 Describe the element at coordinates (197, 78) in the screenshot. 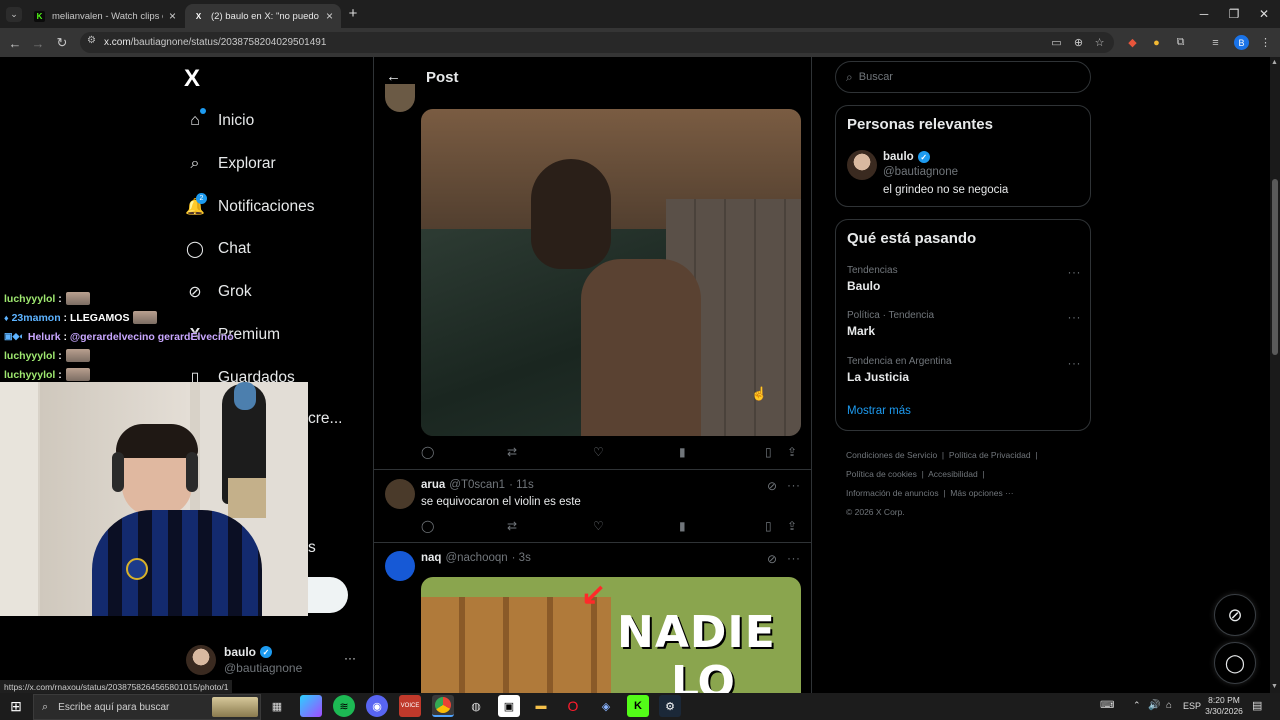

I see `x-logo-icon: X` at that location.